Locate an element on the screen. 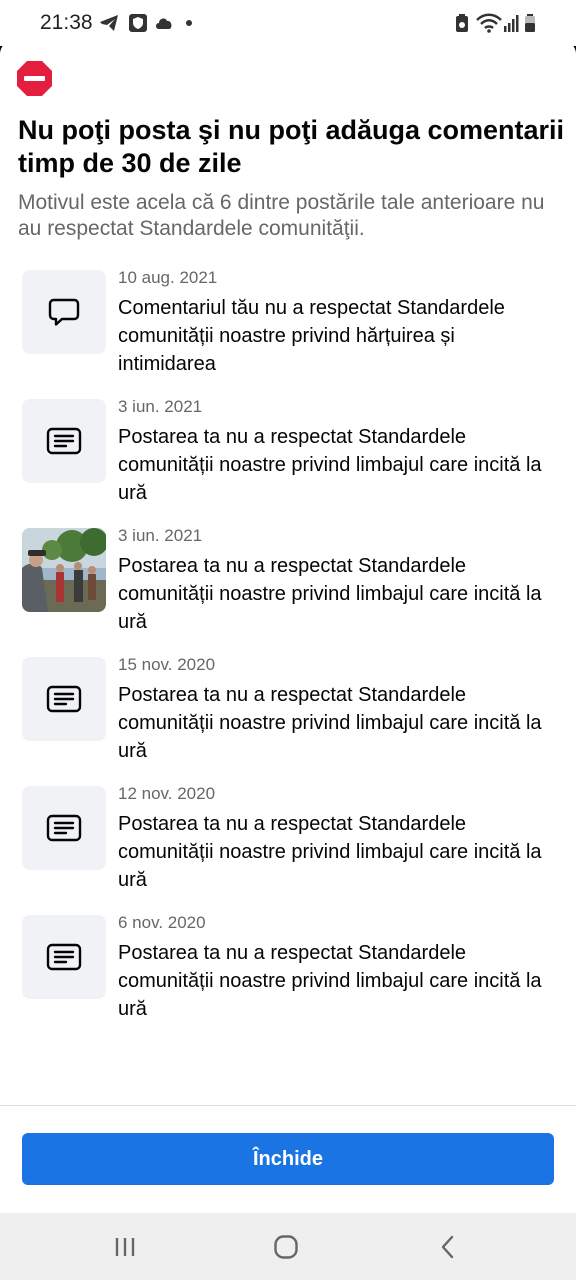 This screenshot has width=576, height=1280. photo-thumbnail is located at coordinates (64, 570).